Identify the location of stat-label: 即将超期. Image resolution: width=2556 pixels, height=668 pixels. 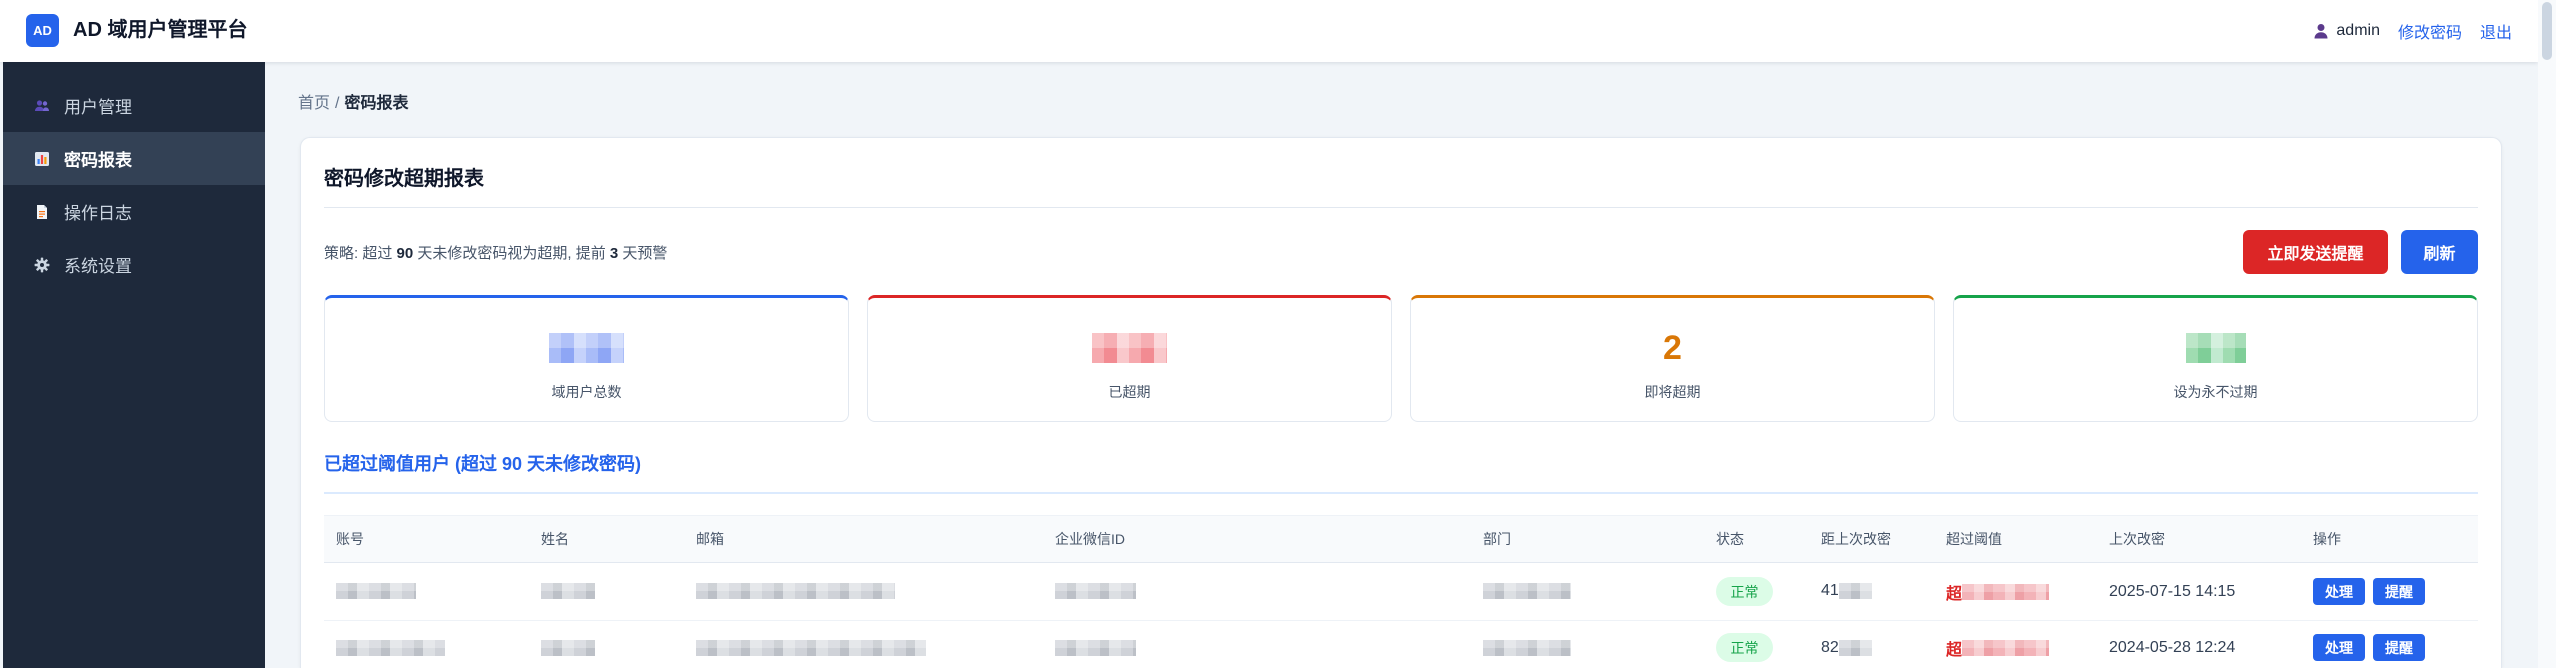
(1672, 392).